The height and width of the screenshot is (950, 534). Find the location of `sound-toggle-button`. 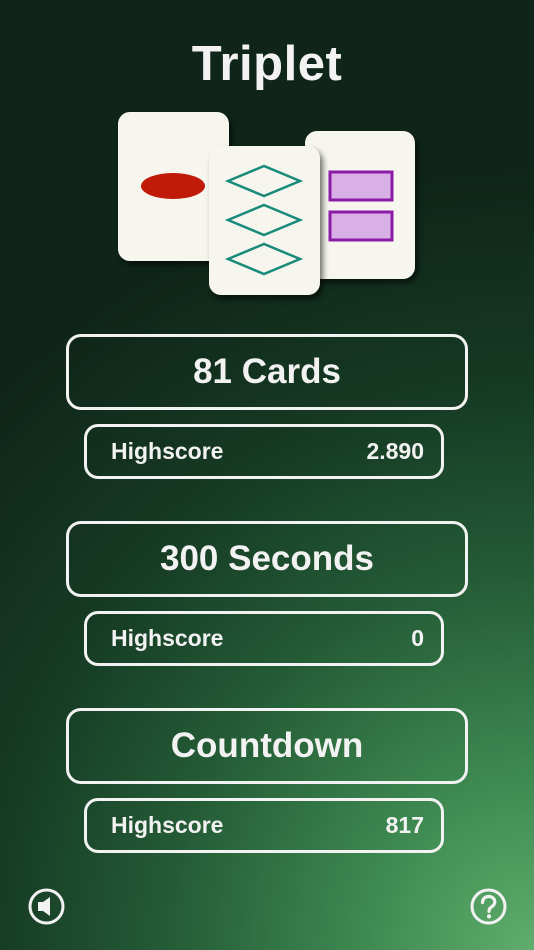

sound-toggle-button is located at coordinates (46, 906).